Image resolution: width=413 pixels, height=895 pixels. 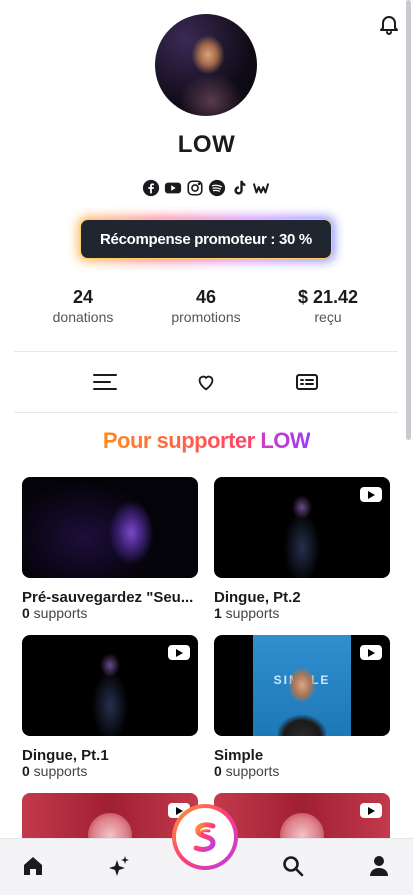 I want to click on card-title: Dingue, Pt.2, so click(x=257, y=597).